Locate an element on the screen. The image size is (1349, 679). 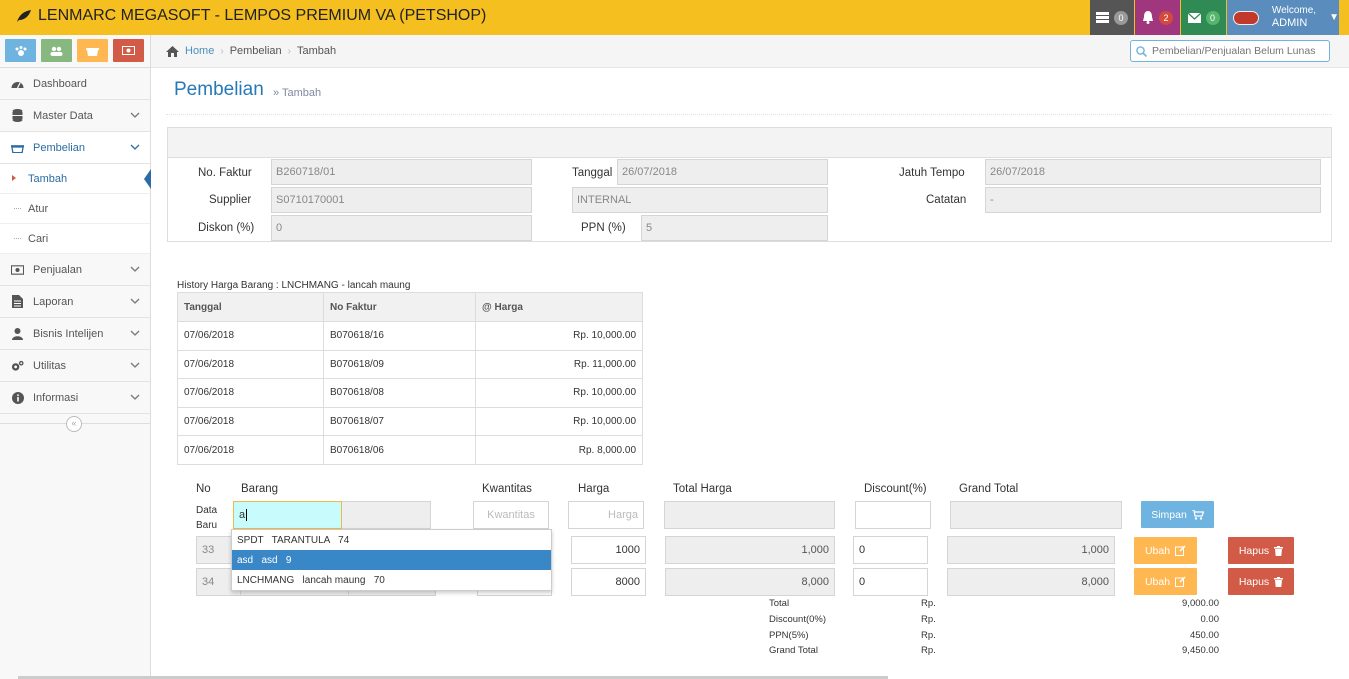
search-box is located at coordinates (1230, 51).